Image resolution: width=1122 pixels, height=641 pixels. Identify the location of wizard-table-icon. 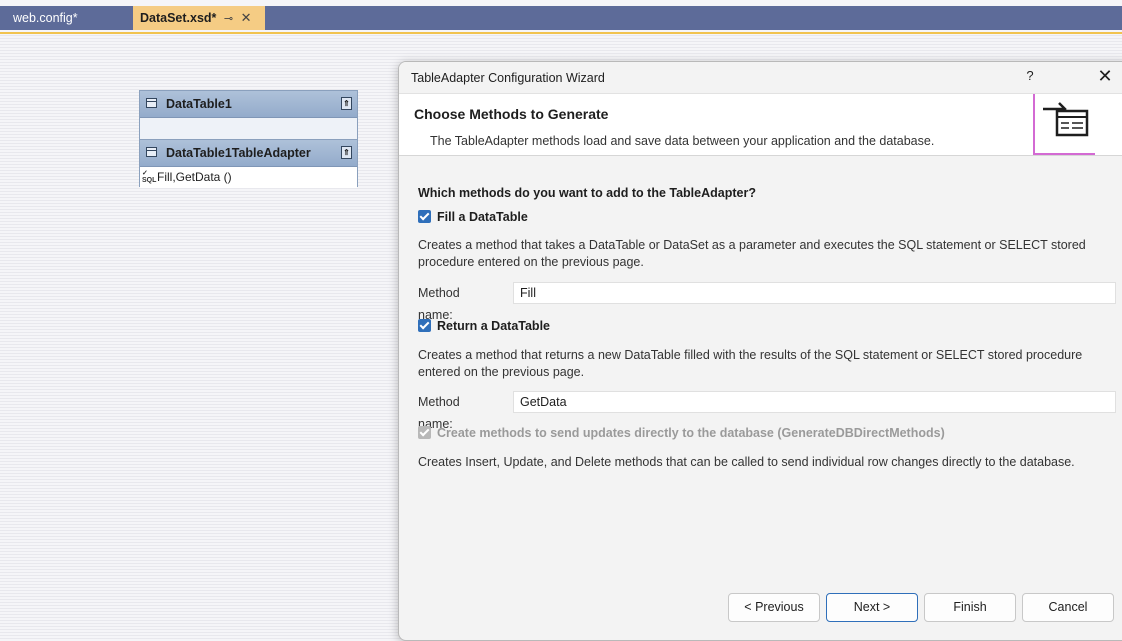
(1064, 124).